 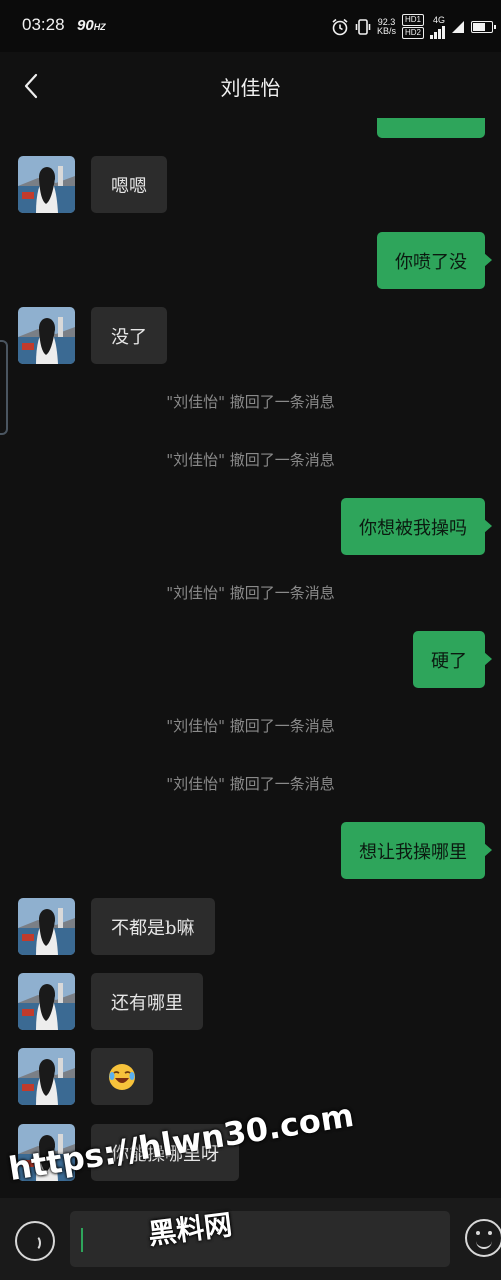 I want to click on message-bubble-outgoing: 硬了, so click(x=452, y=659).